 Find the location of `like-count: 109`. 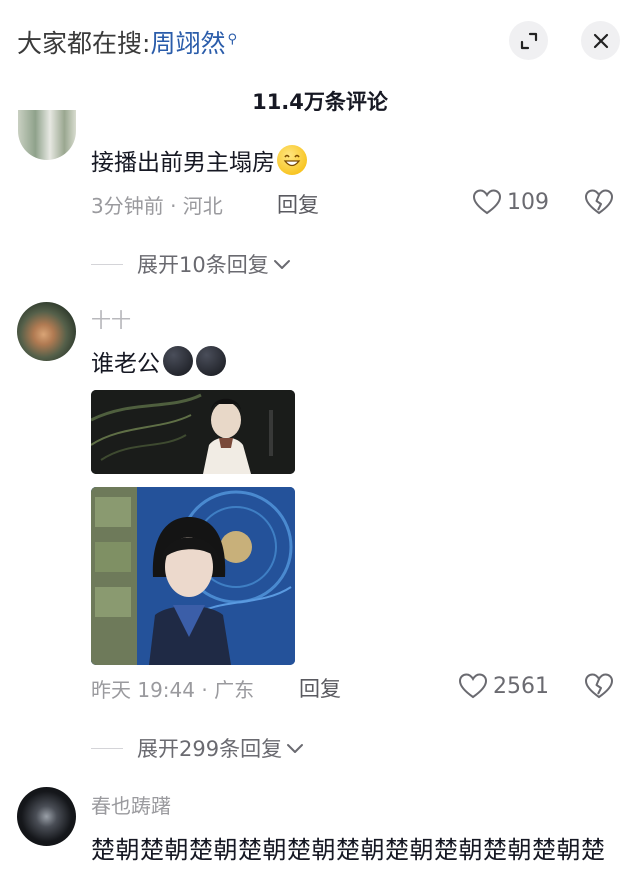

like-count: 109 is located at coordinates (528, 202).